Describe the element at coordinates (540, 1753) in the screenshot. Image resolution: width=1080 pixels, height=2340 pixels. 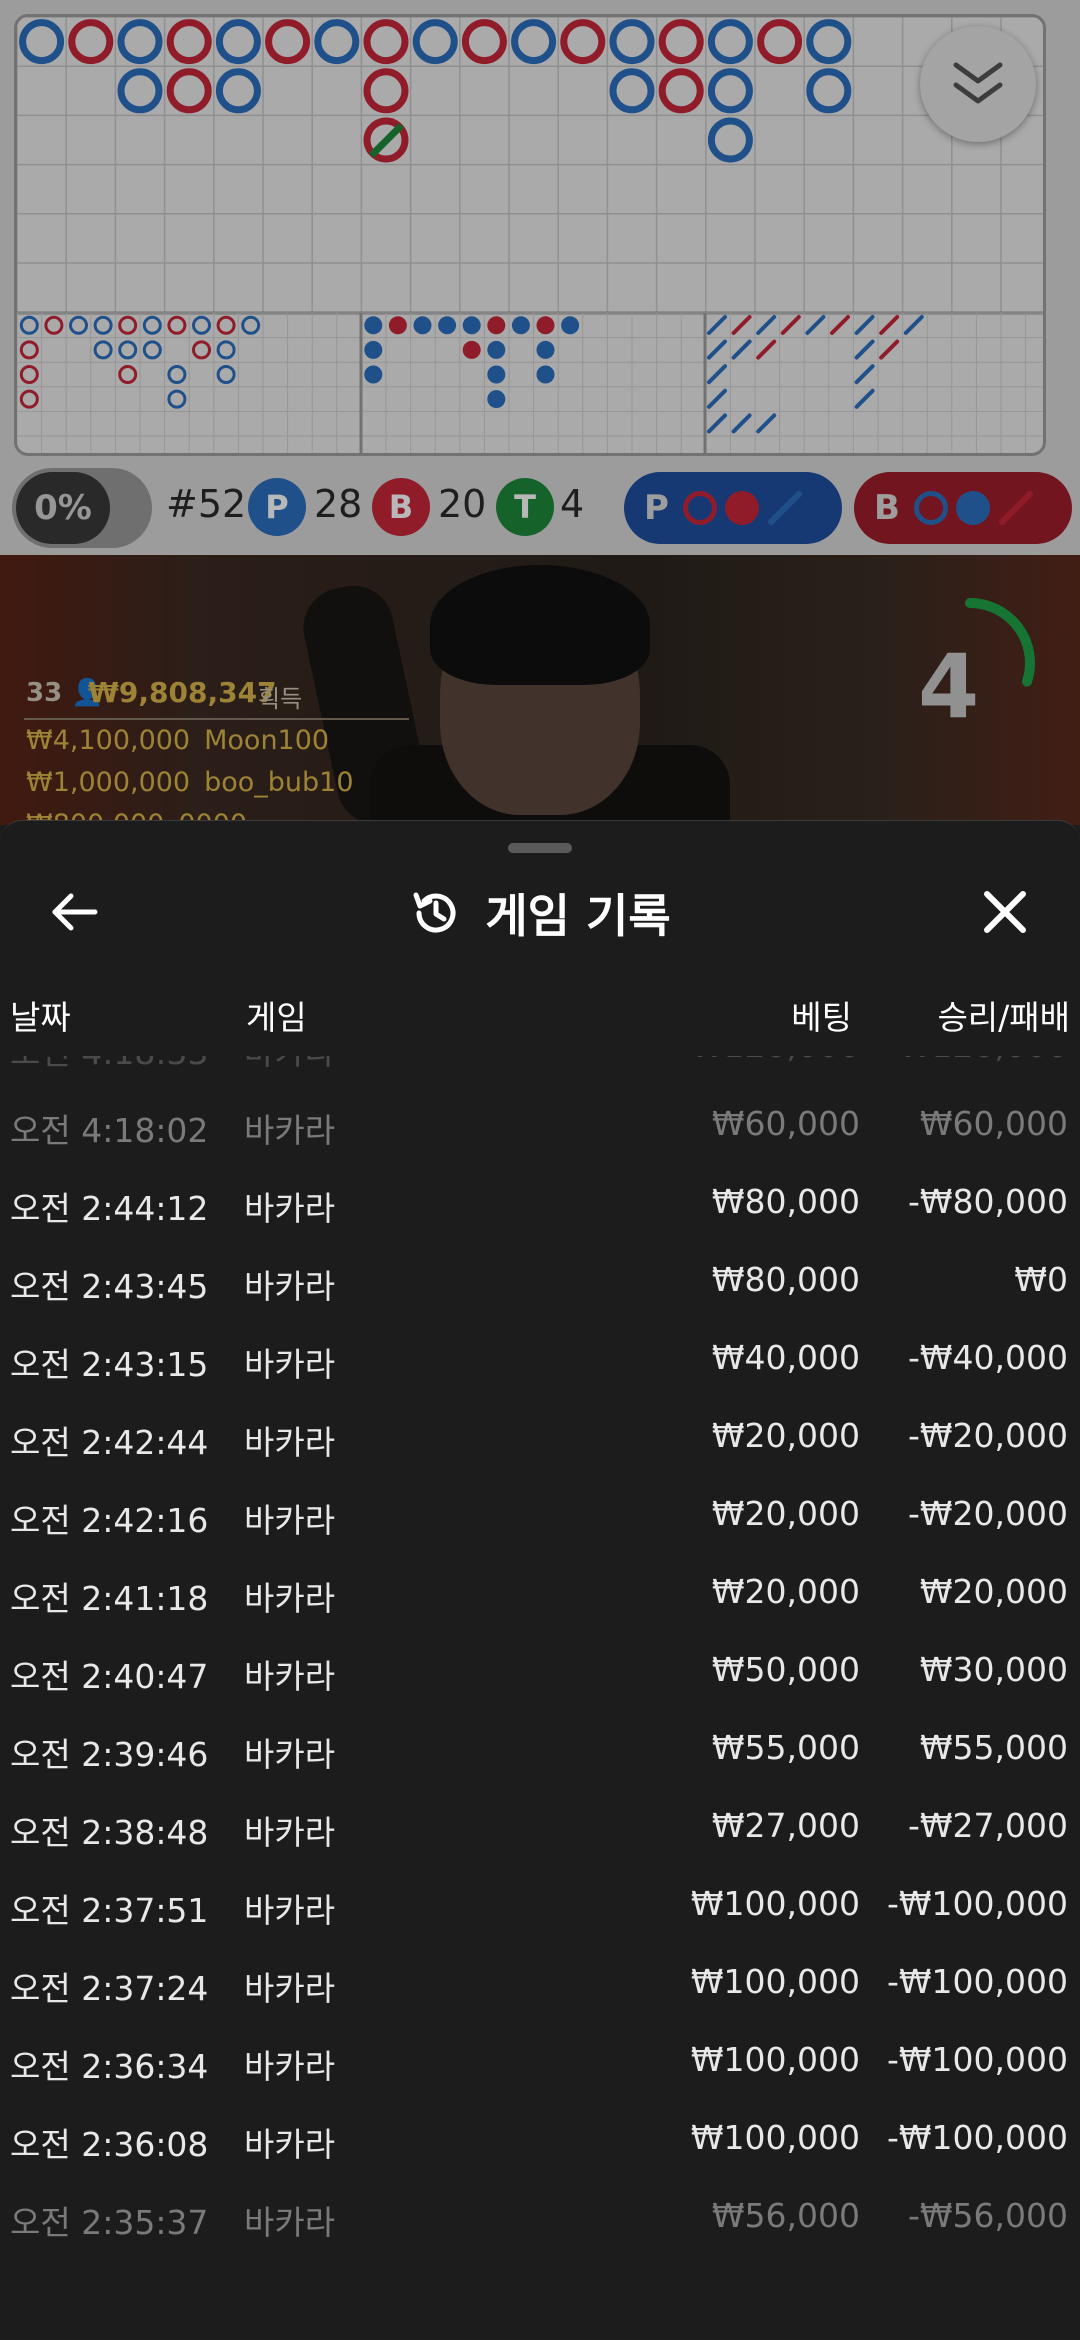
I see `history-row: 오전 2:39:46 바카라 ₩55,000 ₩55,000` at that location.